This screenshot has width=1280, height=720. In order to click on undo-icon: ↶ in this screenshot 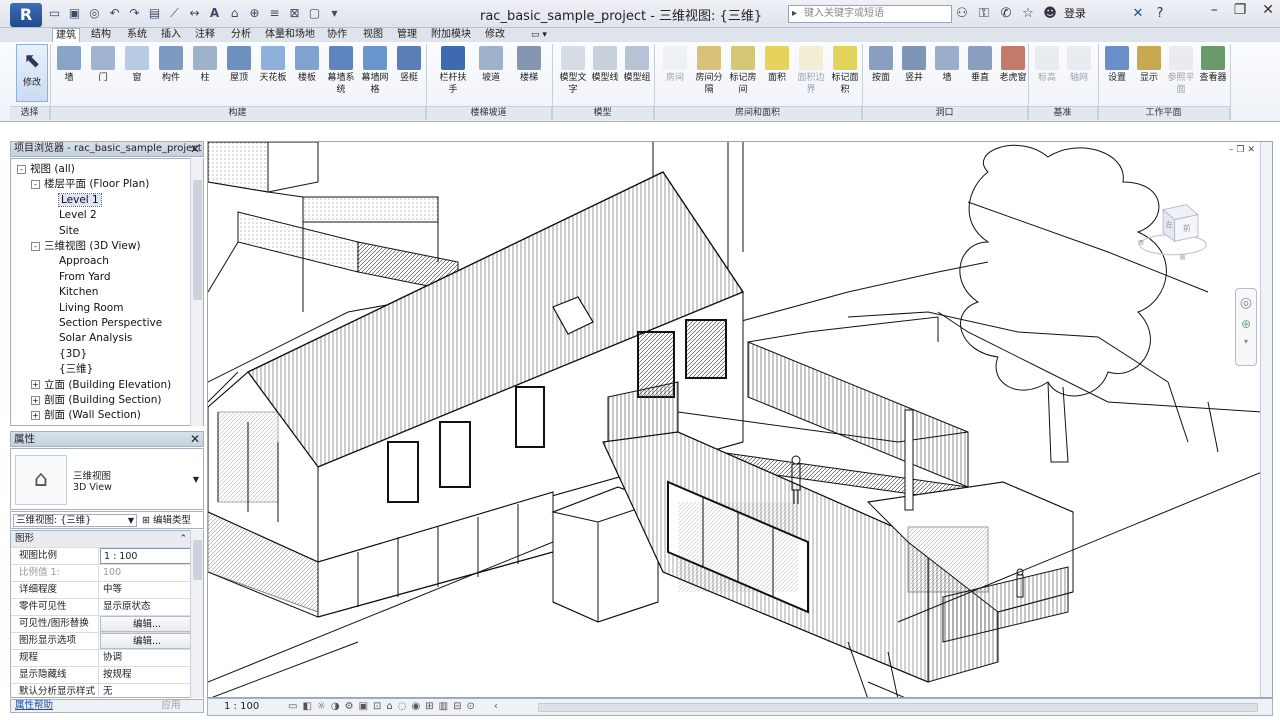, I will do `click(114, 13)`.